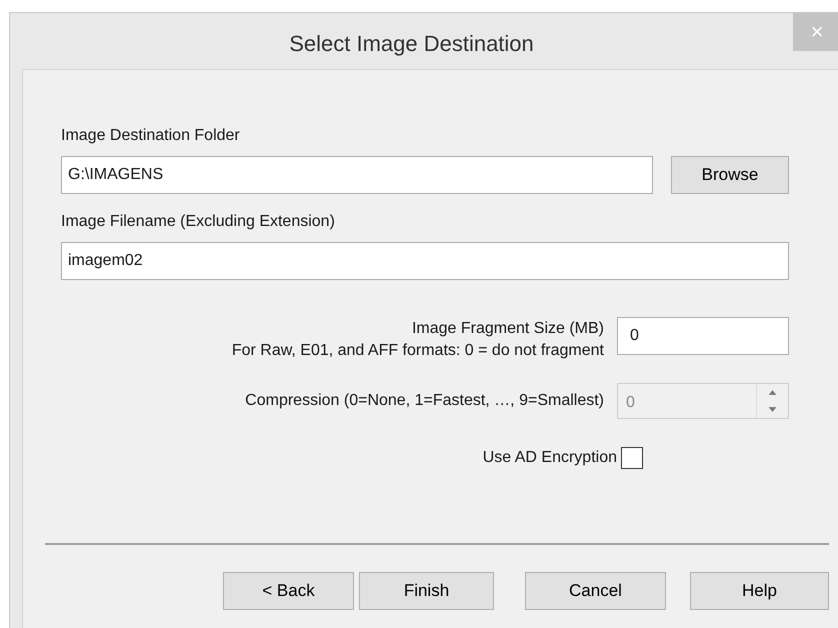 The height and width of the screenshot is (628, 838). What do you see at coordinates (424, 401) in the screenshot?
I see `compression-label: Compression (0=None, 1=Fastest, …, 9=Smallest)` at bounding box center [424, 401].